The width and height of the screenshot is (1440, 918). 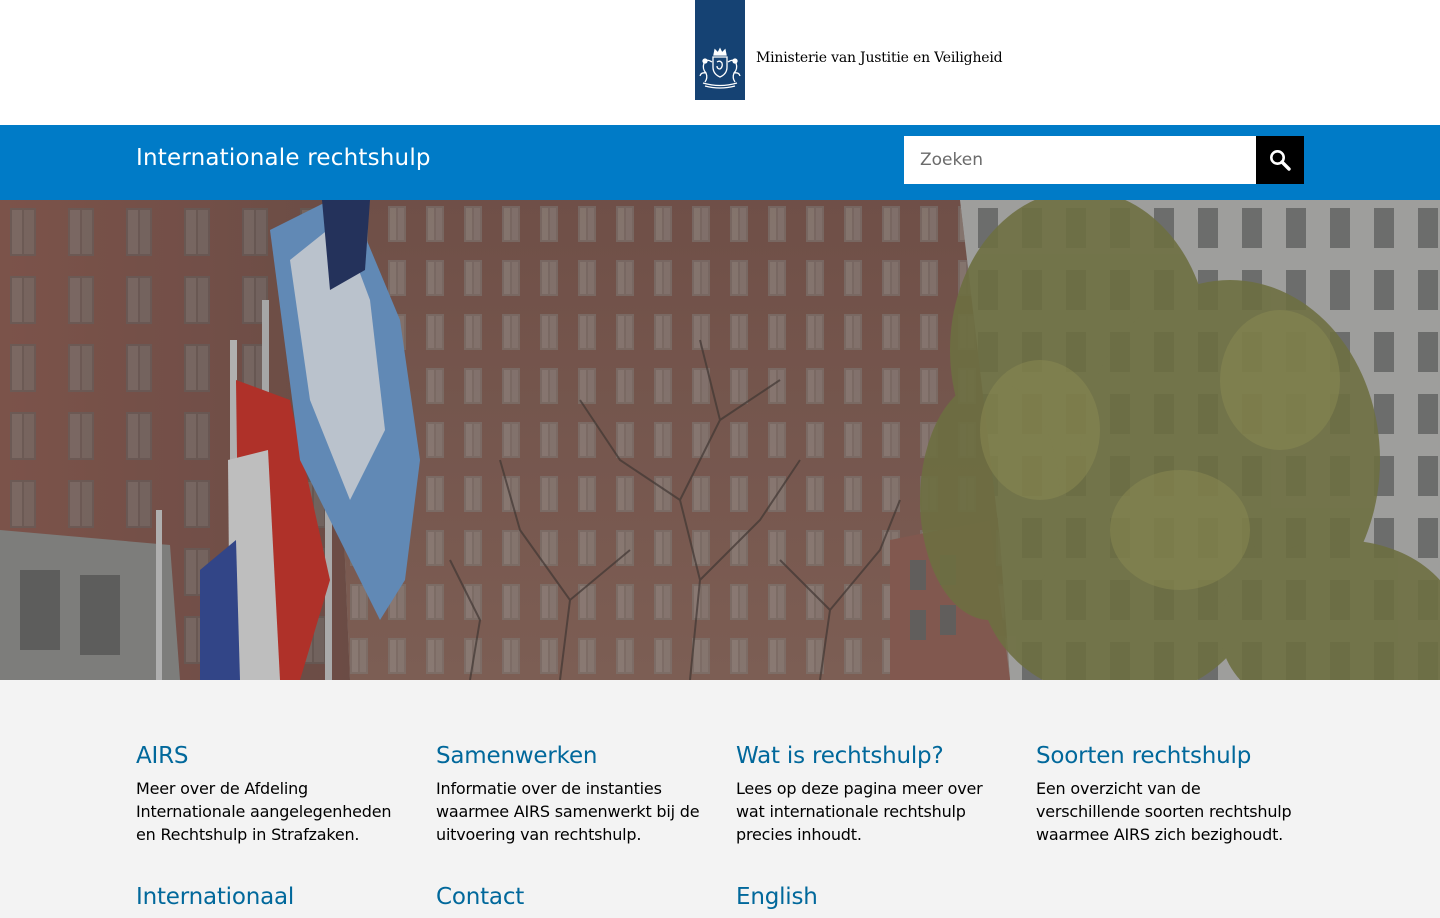 What do you see at coordinates (283, 158) in the screenshot?
I see `site-title: Internationale rechtshulp` at bounding box center [283, 158].